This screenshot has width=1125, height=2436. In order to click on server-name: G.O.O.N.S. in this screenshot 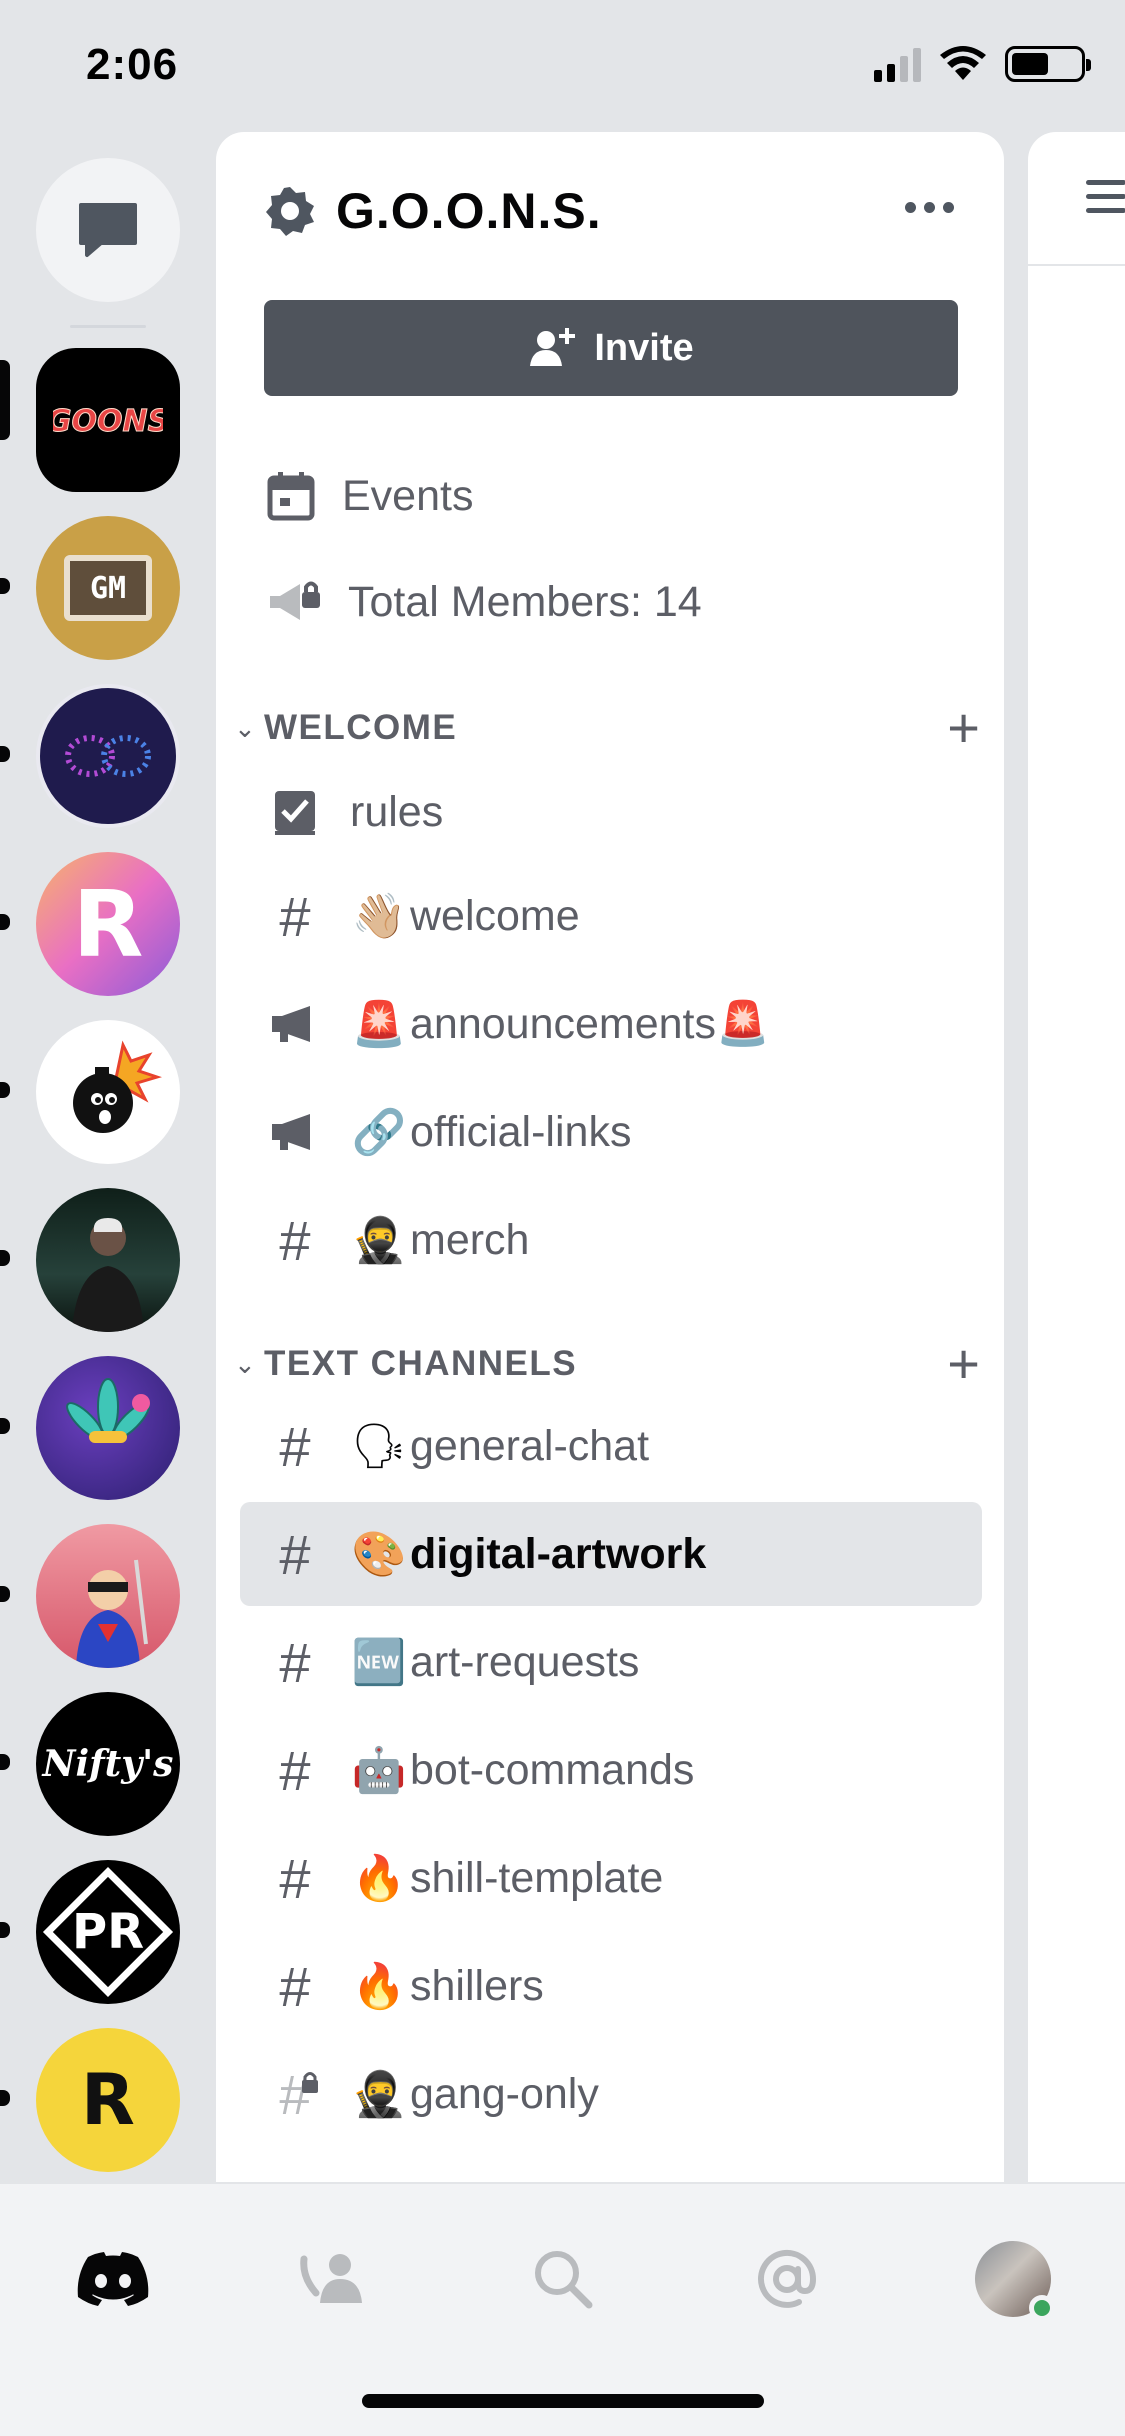, I will do `click(469, 211)`.